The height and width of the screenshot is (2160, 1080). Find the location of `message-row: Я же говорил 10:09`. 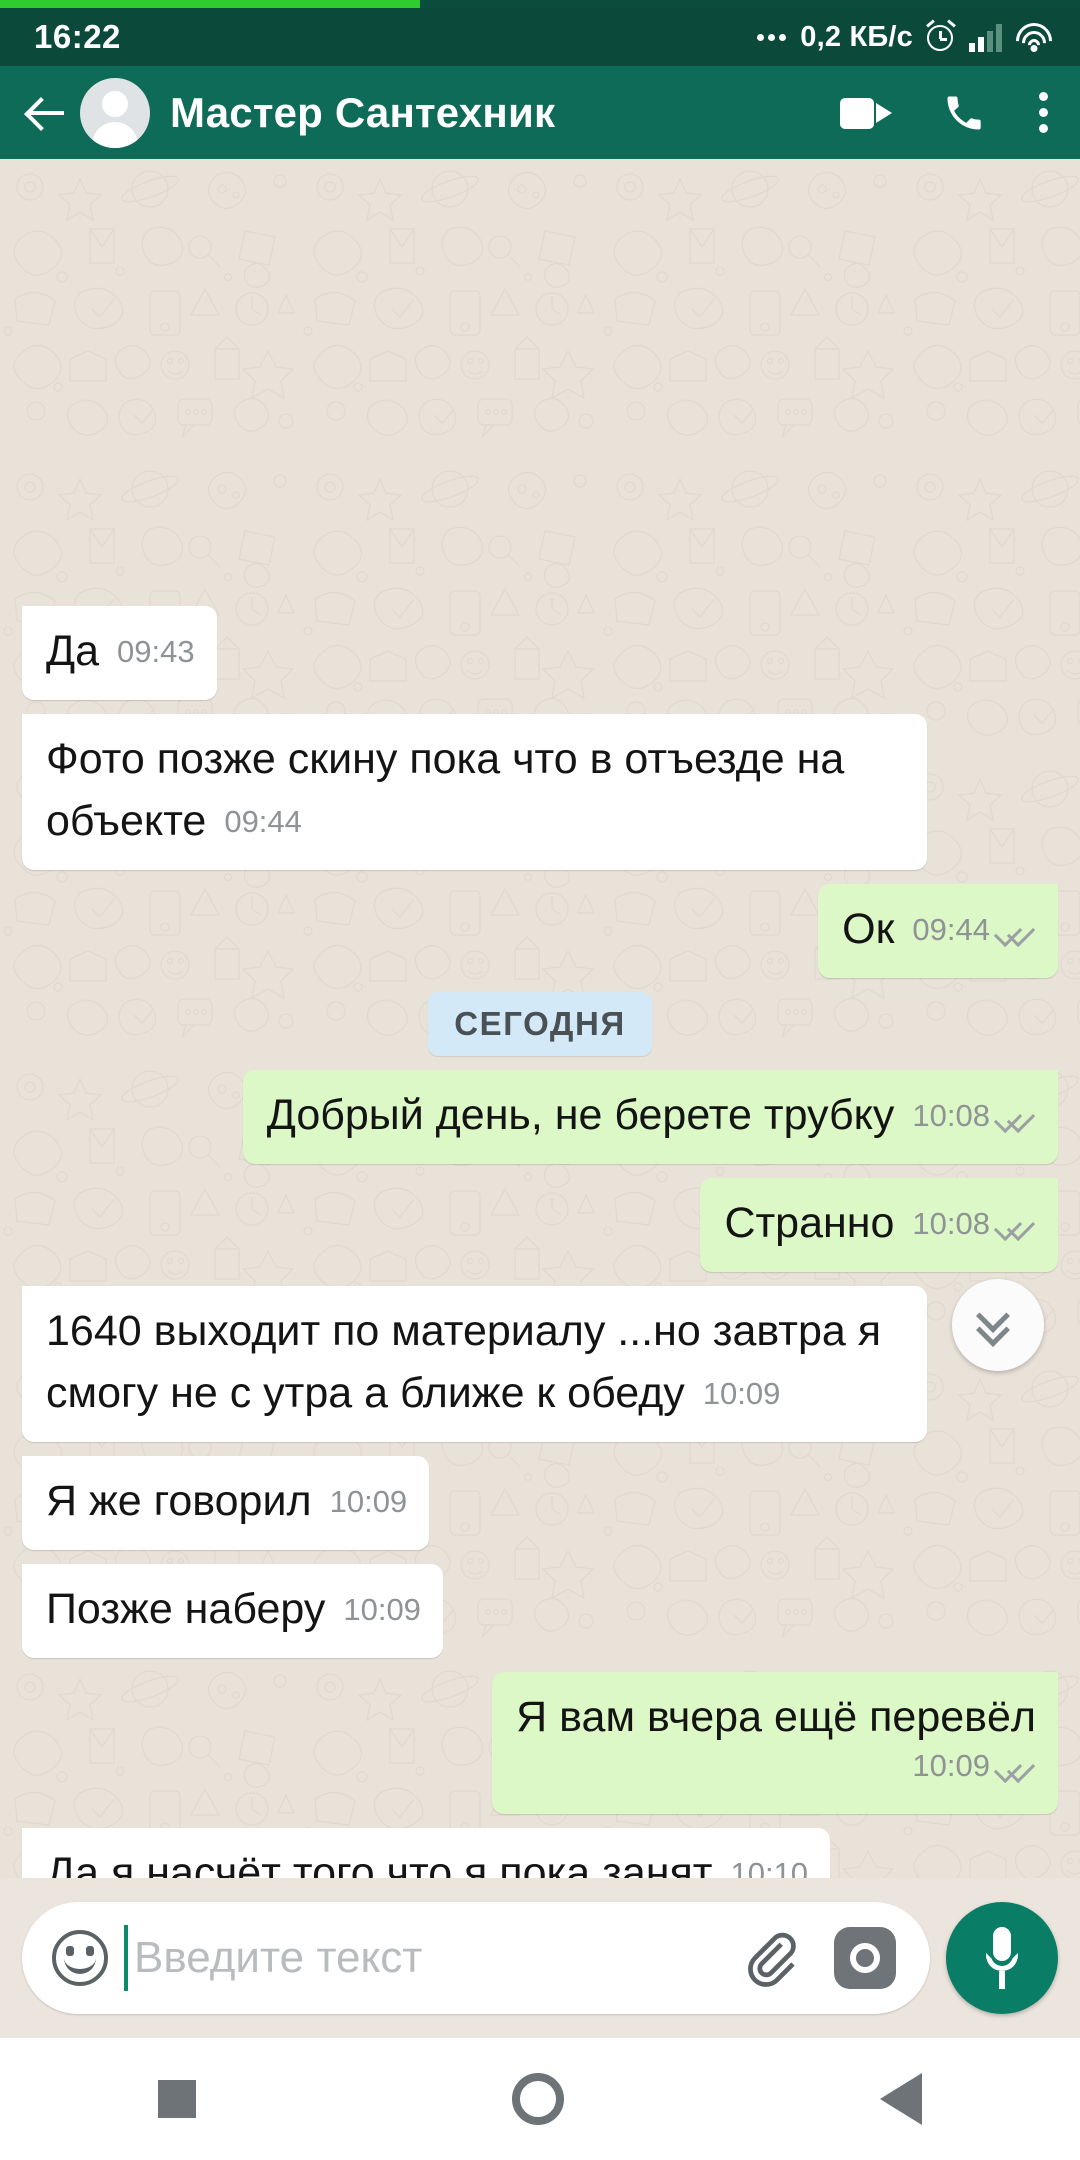

message-row: Я же говорил 10:09 is located at coordinates (540, 1503).